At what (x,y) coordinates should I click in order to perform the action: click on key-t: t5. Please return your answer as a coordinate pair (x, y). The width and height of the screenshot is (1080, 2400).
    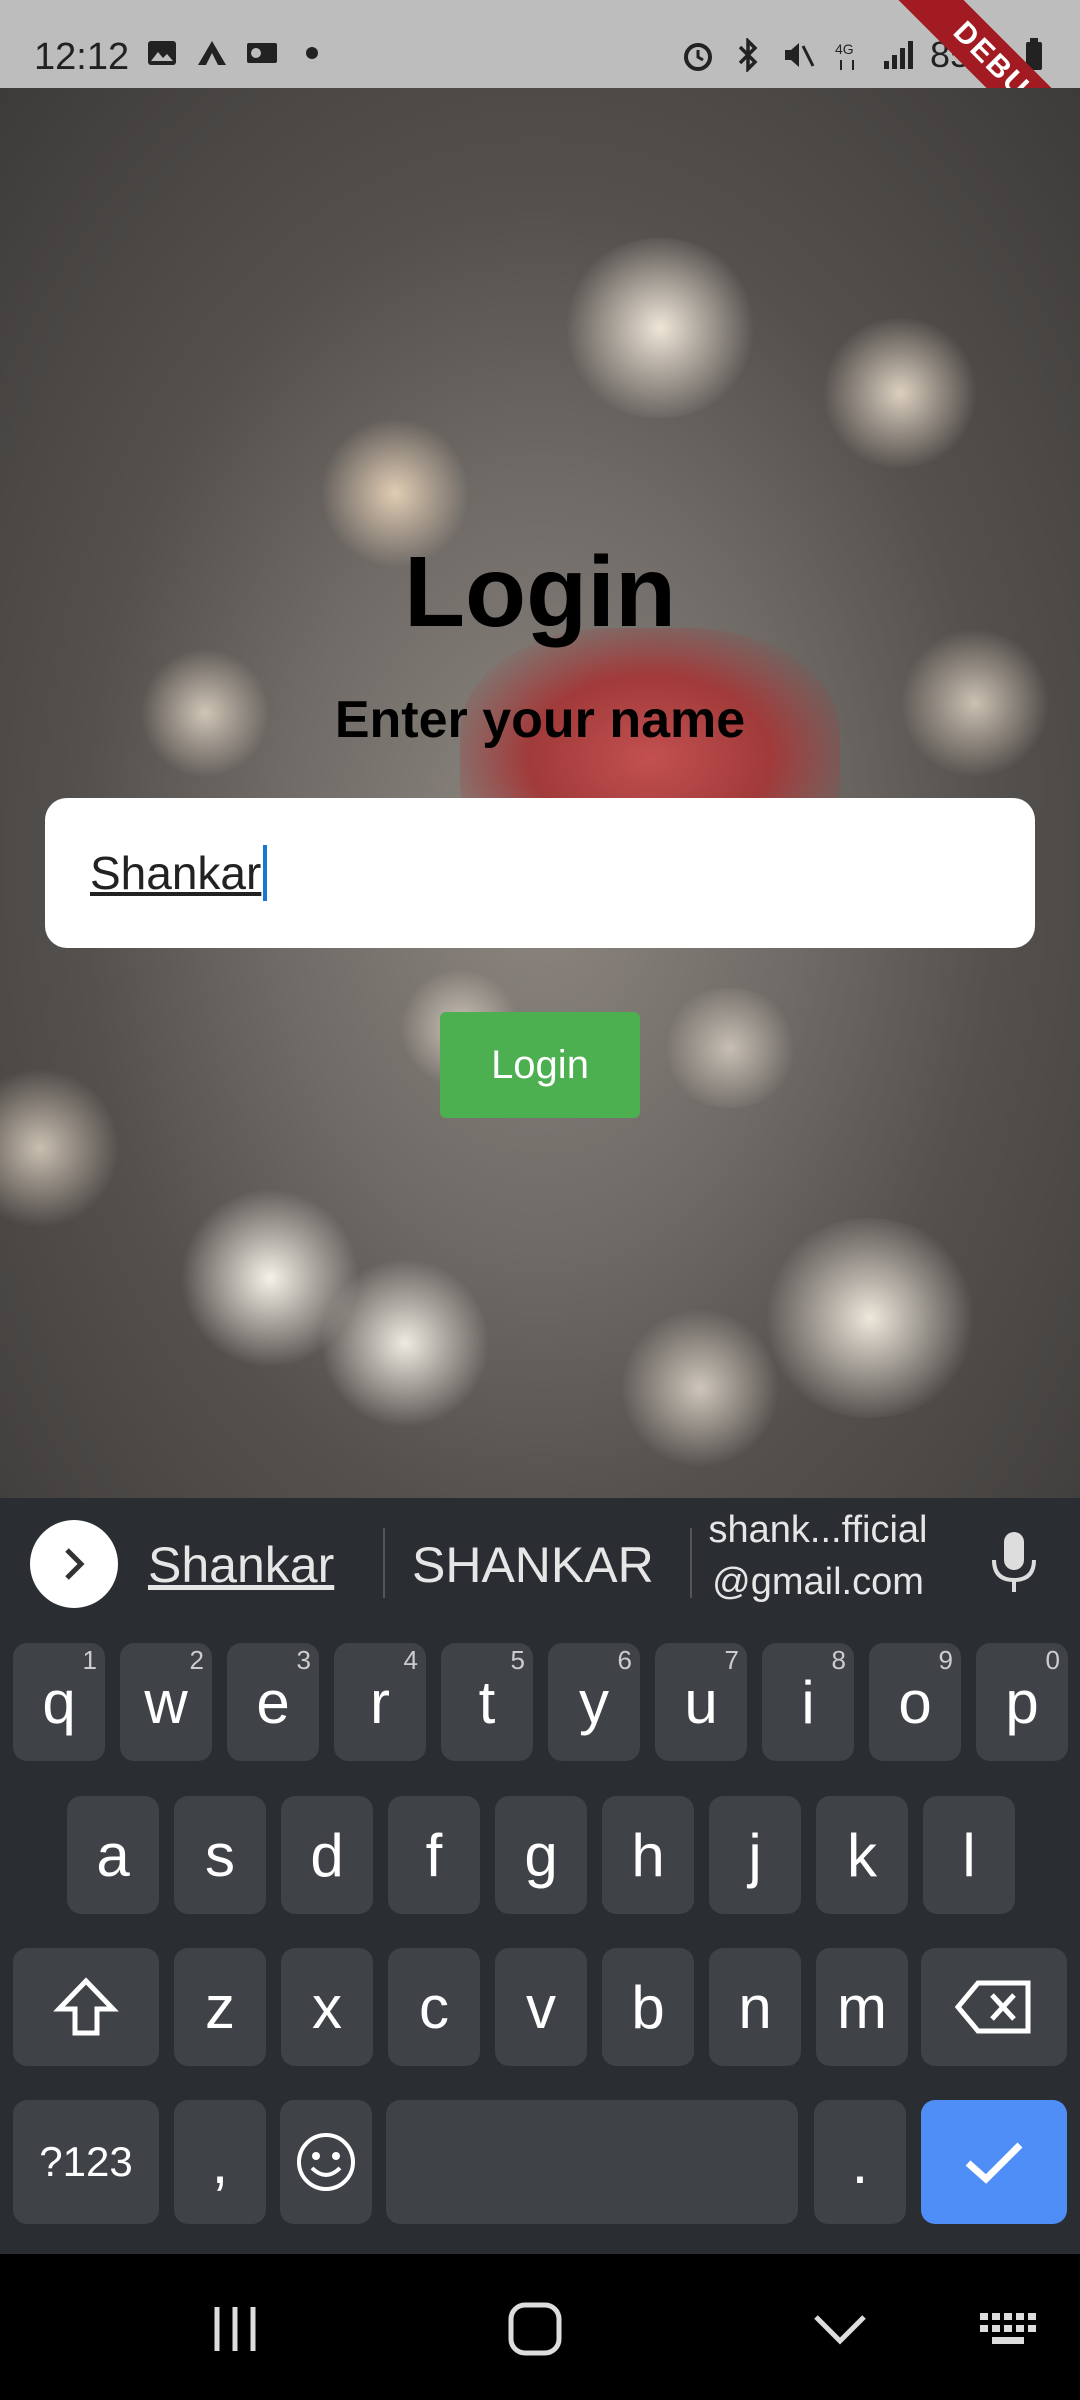
    Looking at the image, I should click on (487, 1702).